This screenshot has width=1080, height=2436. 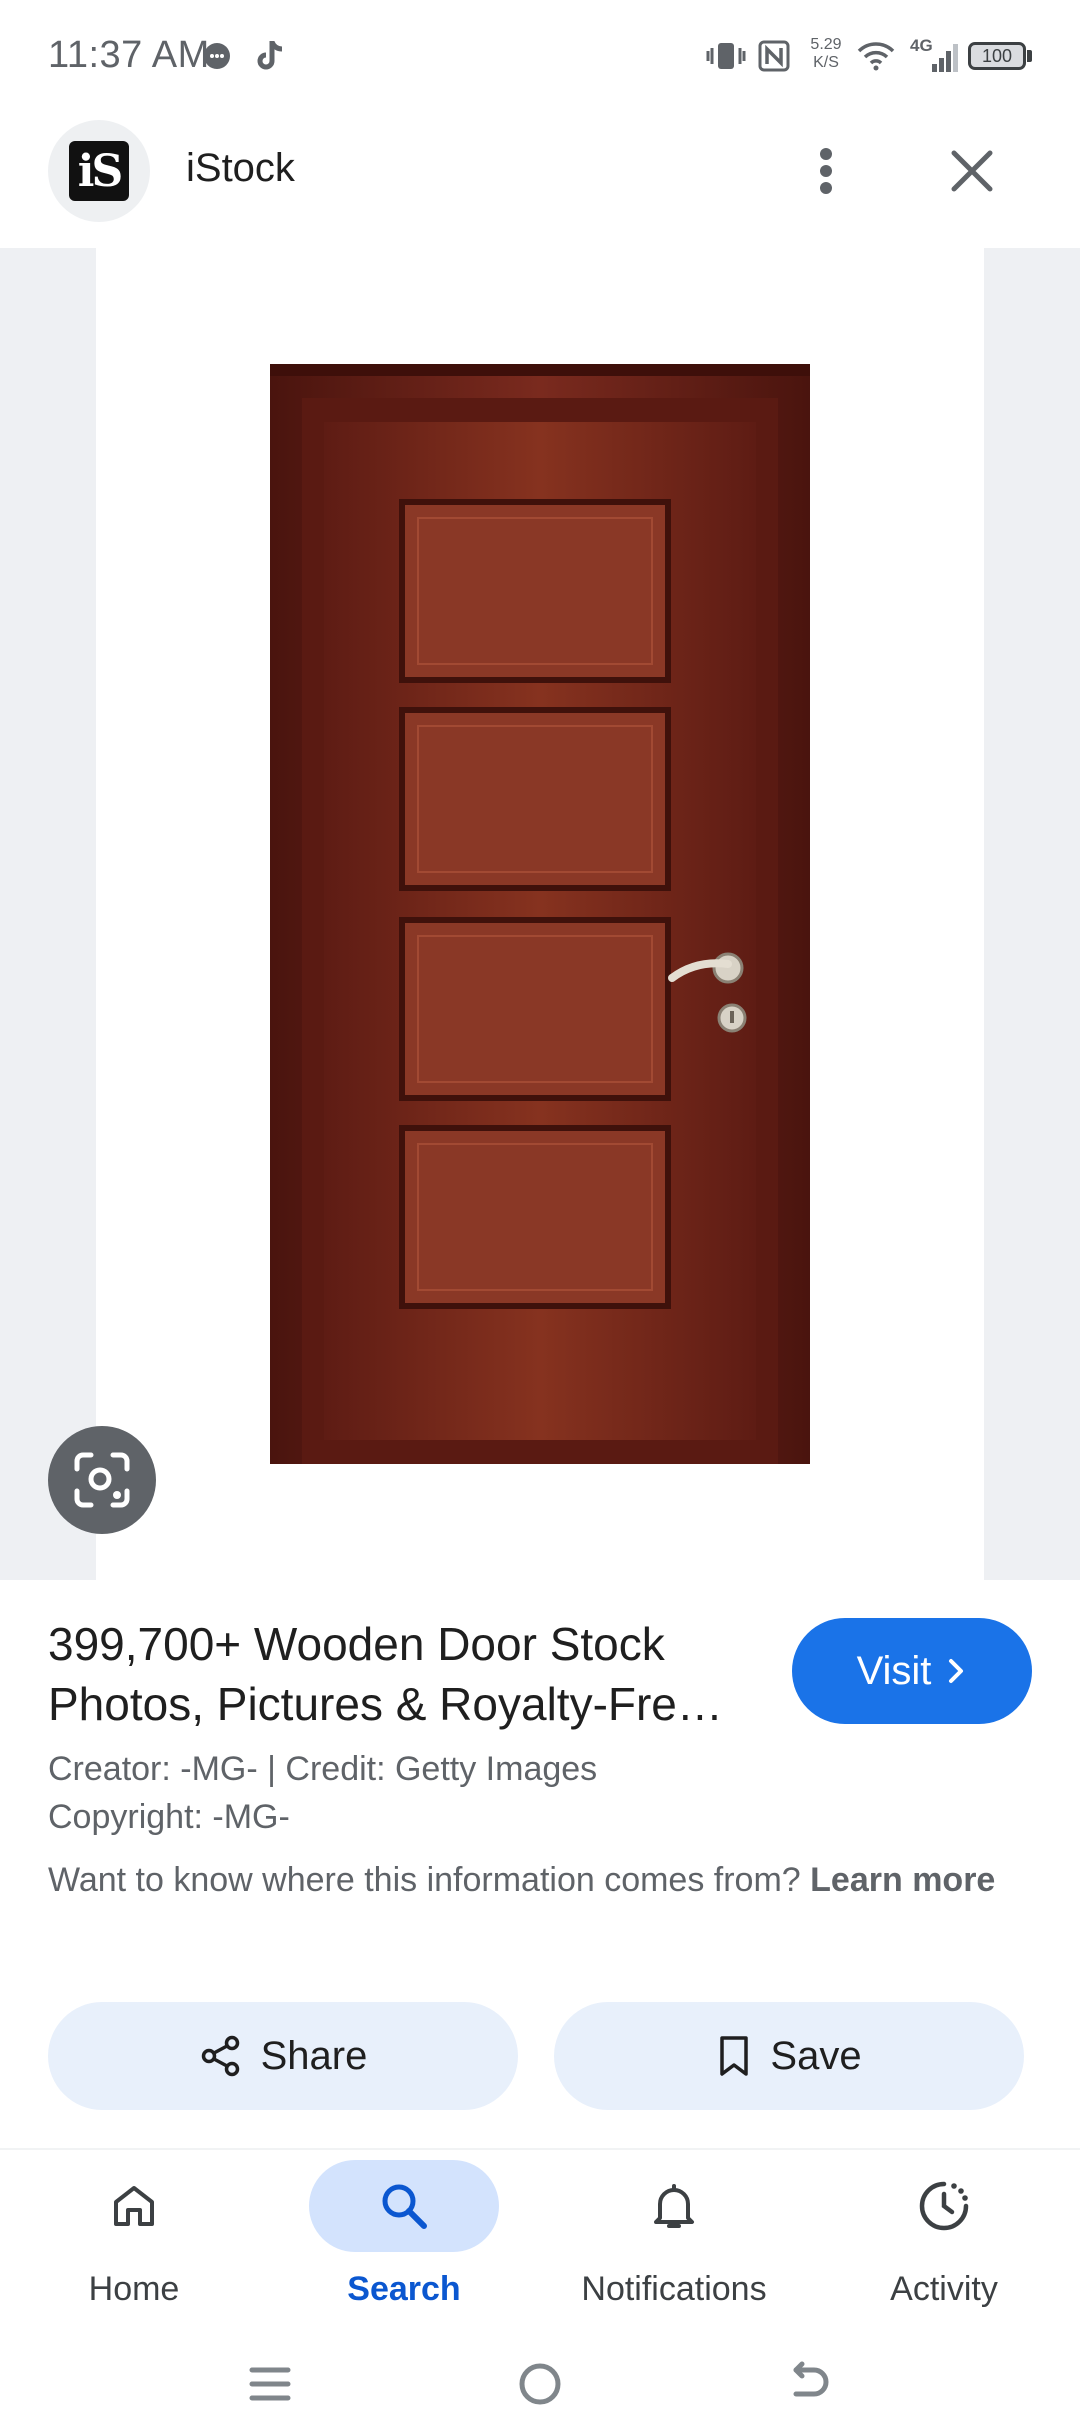 What do you see at coordinates (674, 2289) in the screenshot?
I see `nav-notifications-label: Notifications` at bounding box center [674, 2289].